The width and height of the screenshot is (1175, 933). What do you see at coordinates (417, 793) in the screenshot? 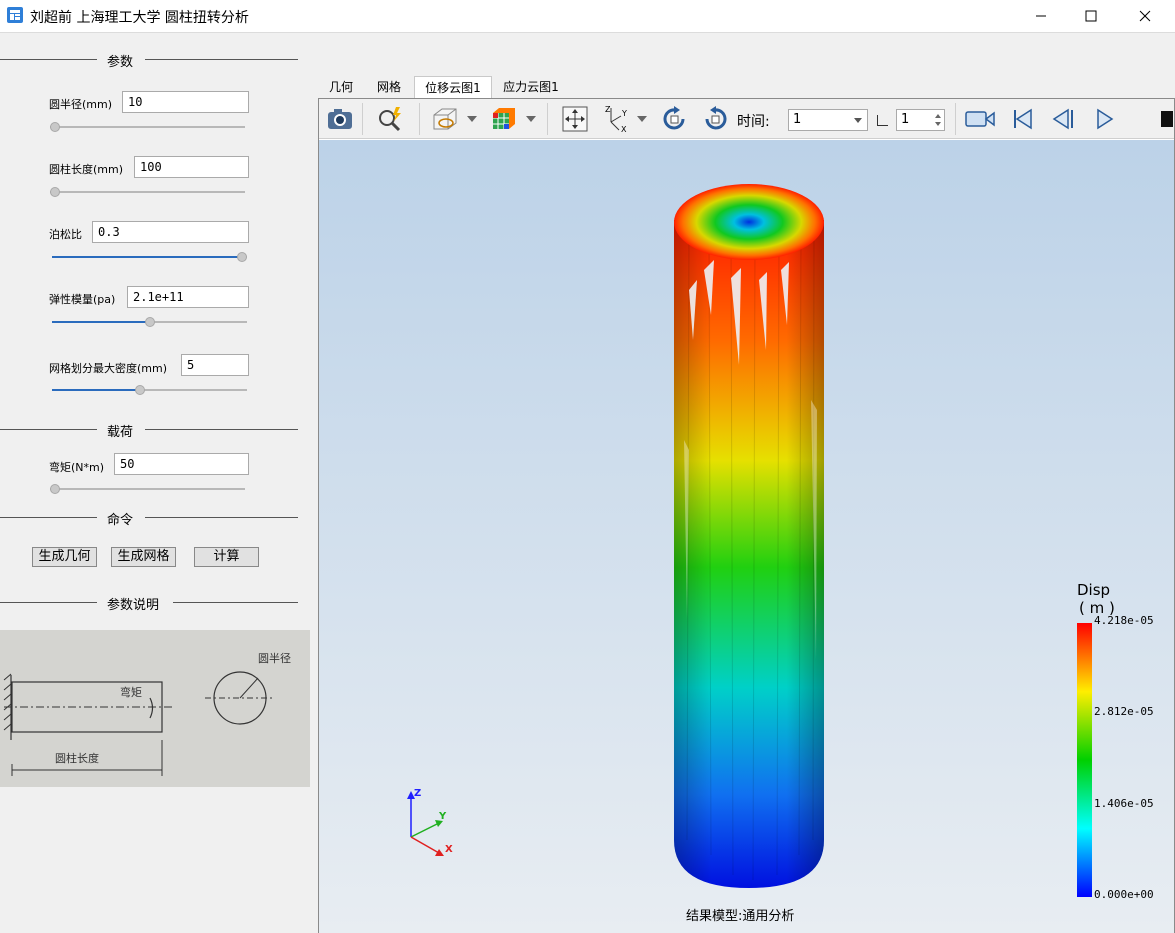
I see `axis-z-label: Z` at bounding box center [417, 793].